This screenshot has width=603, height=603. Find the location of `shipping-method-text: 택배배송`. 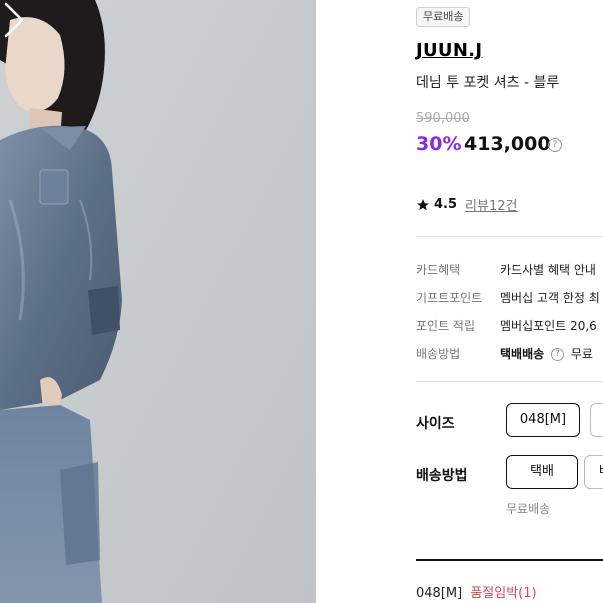

shipping-method-text: 택배배송 is located at coordinates (522, 354).